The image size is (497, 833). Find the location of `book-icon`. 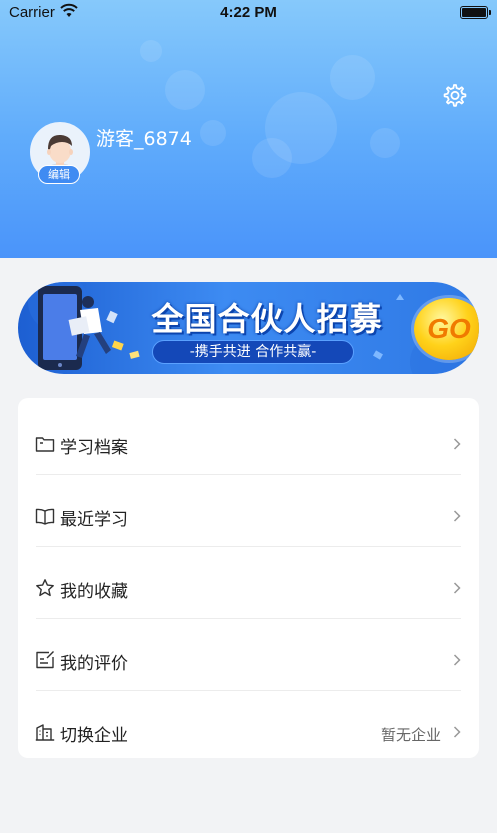

book-icon is located at coordinates (45, 516).